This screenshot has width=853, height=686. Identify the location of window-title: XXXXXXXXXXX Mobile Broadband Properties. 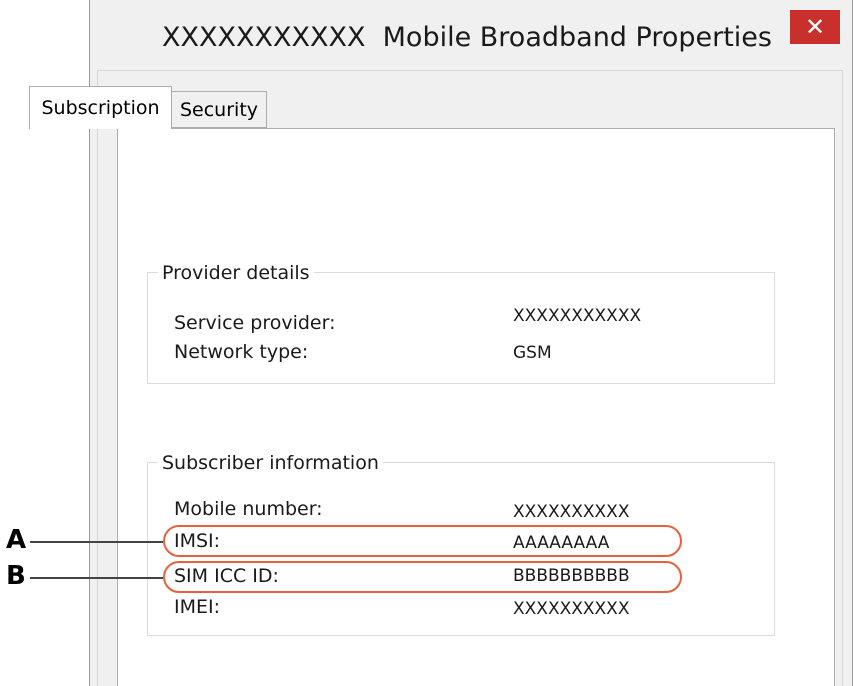
(467, 37).